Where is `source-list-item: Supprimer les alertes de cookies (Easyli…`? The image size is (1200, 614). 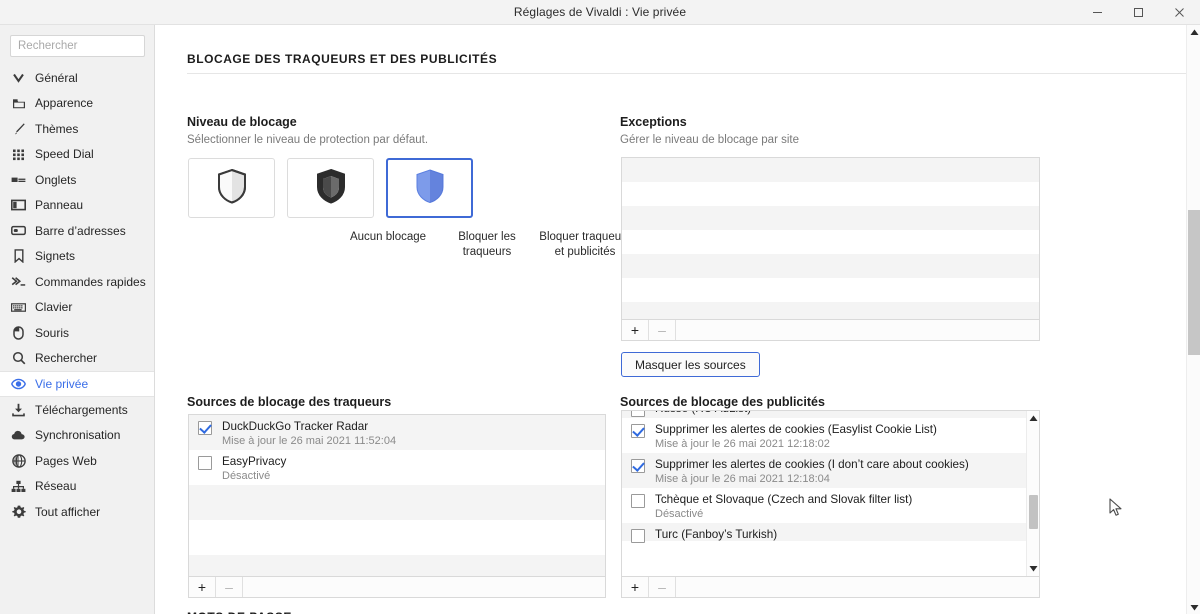
source-list-item: Supprimer les alertes de cookies (Easyli… is located at coordinates (824, 435).